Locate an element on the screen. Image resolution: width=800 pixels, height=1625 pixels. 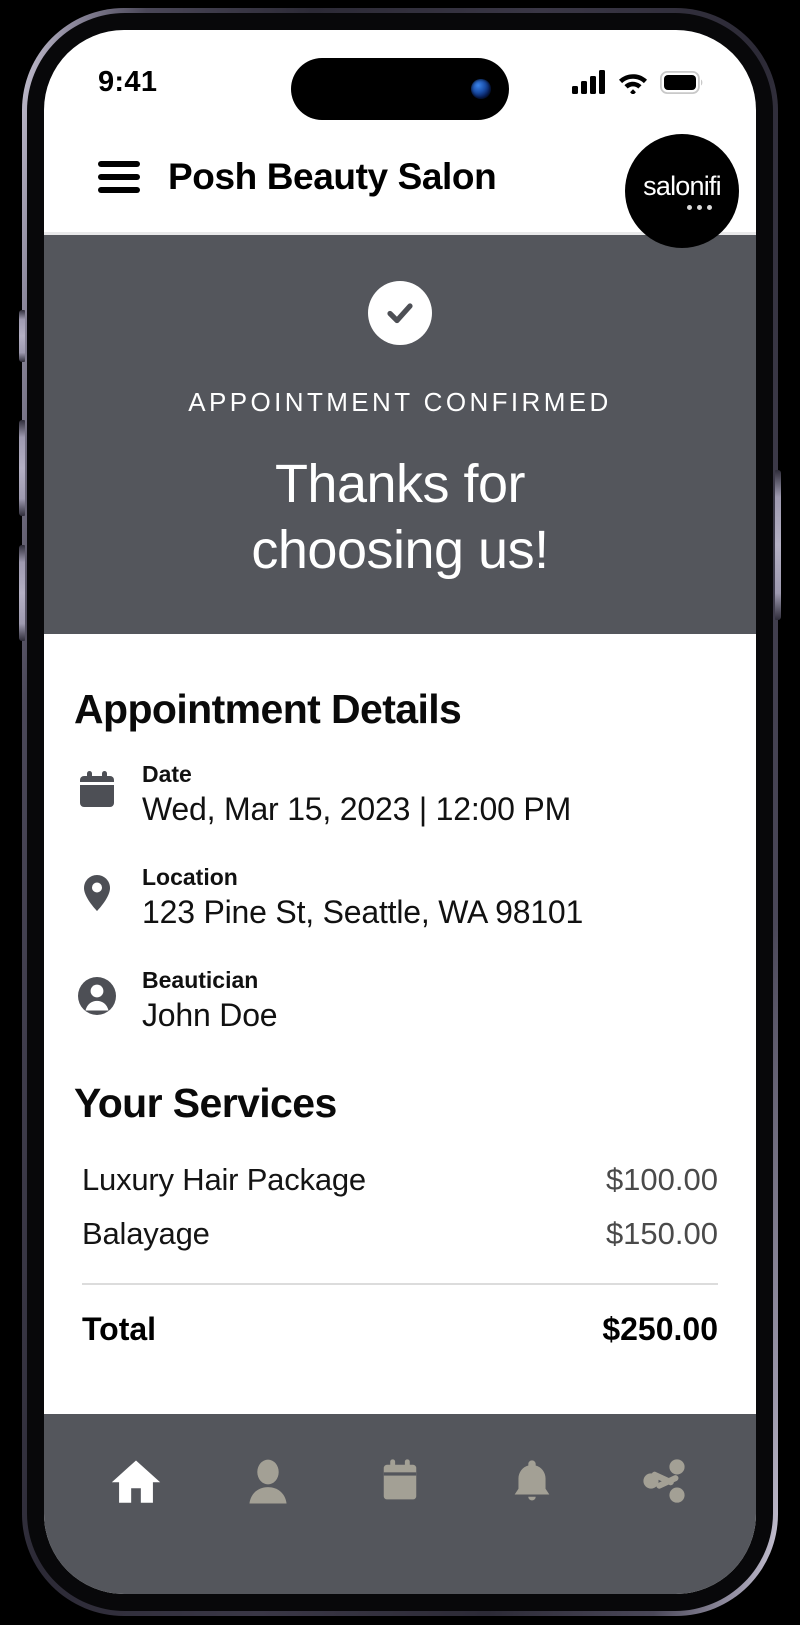
nav-item-share is located at coordinates (664, 1481).